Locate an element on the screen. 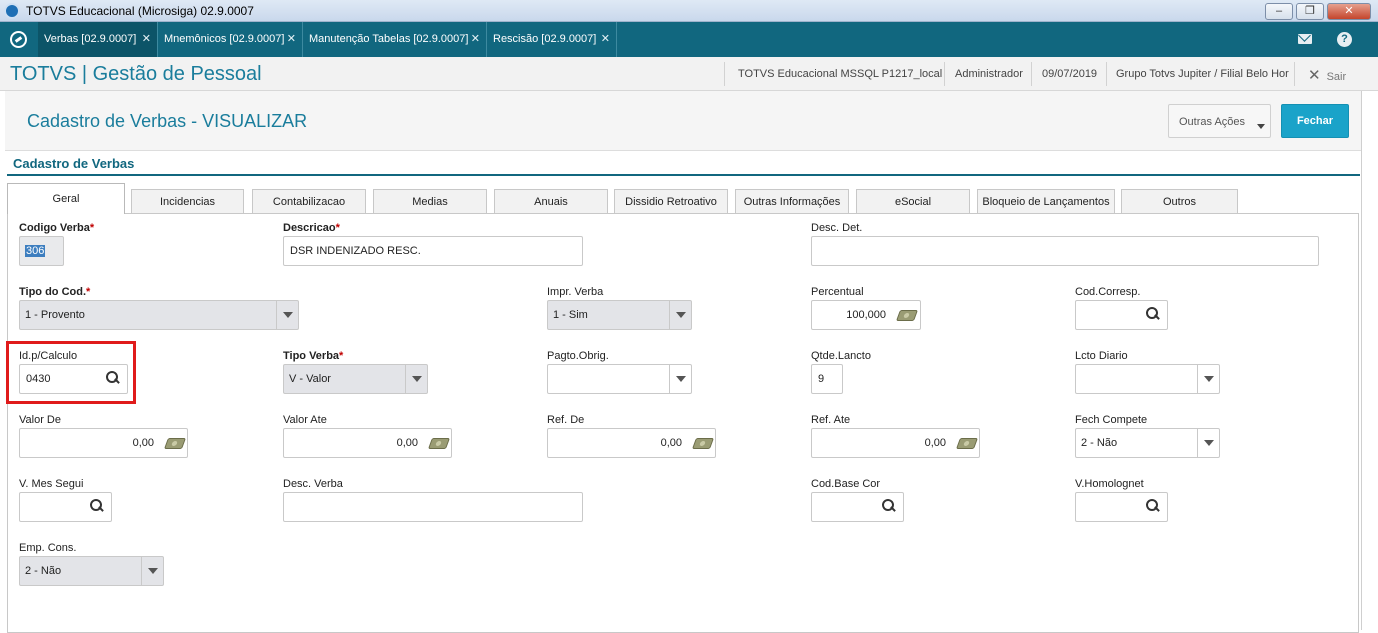 The height and width of the screenshot is (633, 1378). ref-de-field: 0,00 is located at coordinates (631, 443).